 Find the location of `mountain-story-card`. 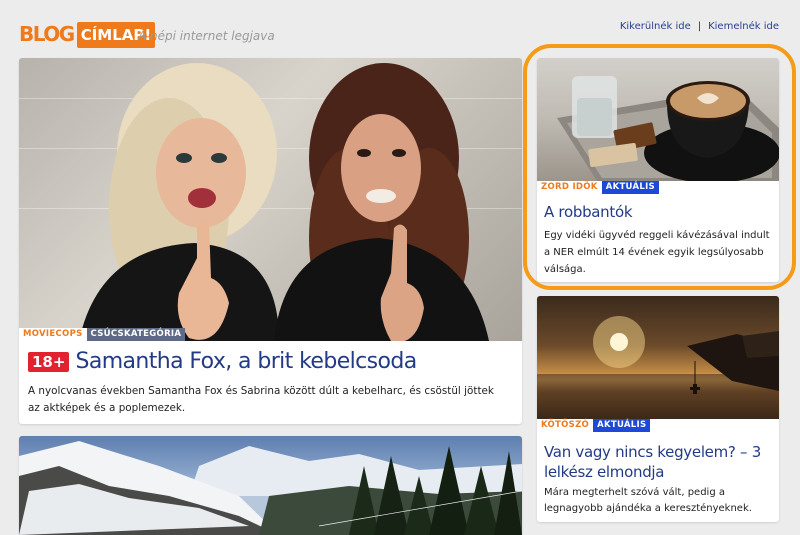

mountain-story-card is located at coordinates (270, 485).